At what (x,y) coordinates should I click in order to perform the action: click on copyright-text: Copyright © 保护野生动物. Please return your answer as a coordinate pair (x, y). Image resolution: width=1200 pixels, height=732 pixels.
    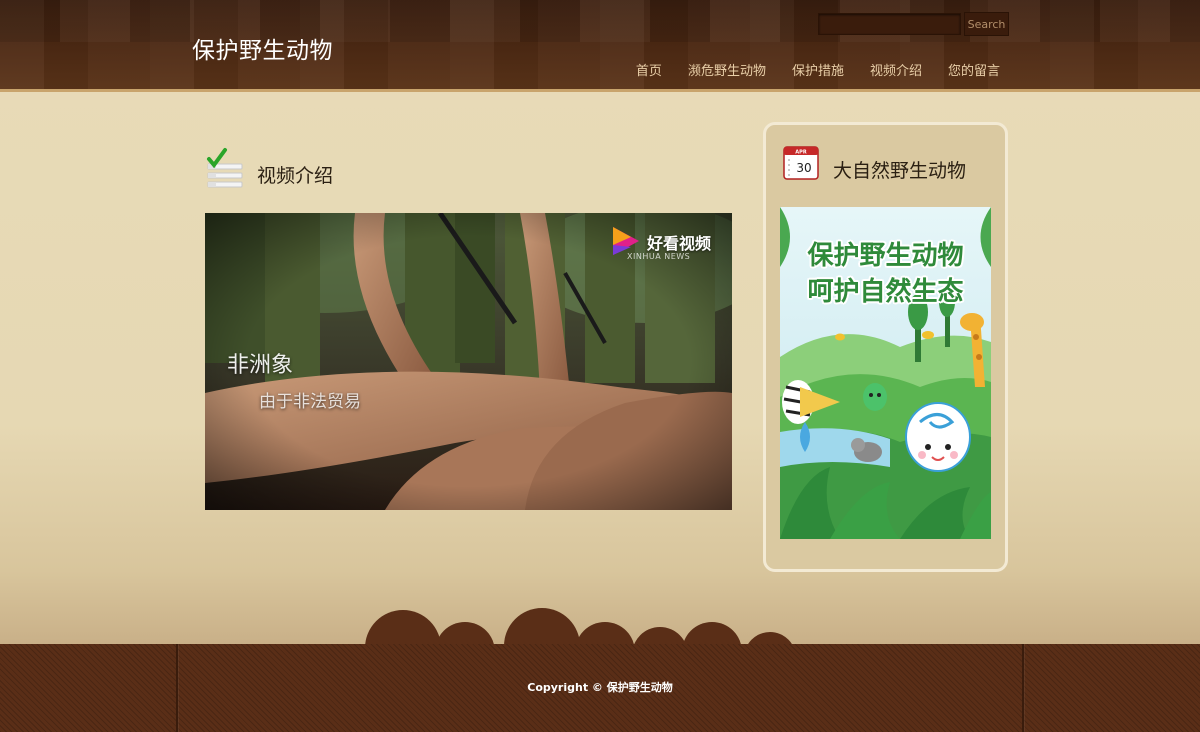
    Looking at the image, I should click on (600, 687).